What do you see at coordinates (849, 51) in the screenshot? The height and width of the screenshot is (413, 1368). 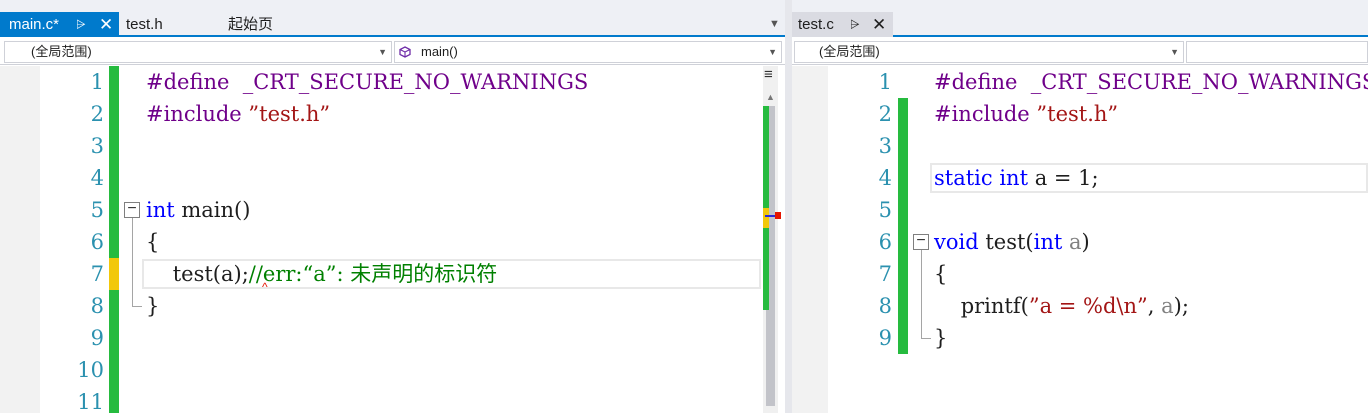 I see `scope-value: (全局范围)` at bounding box center [849, 51].